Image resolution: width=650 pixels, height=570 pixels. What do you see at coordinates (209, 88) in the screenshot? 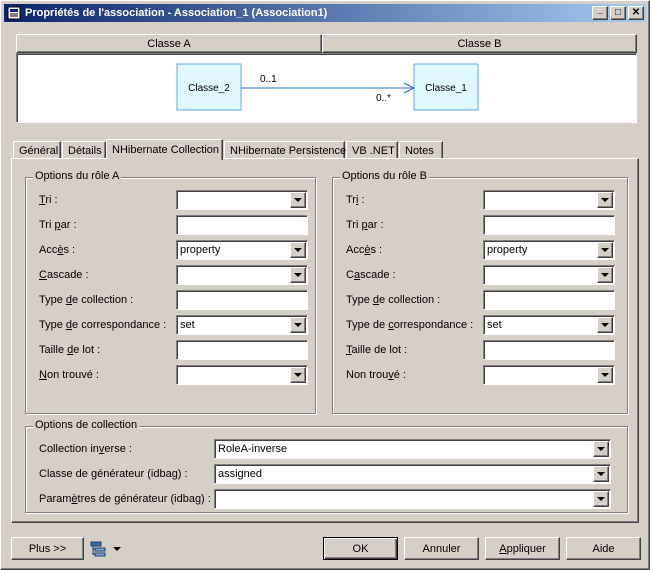
I see `class-left-name: Classe_2` at bounding box center [209, 88].